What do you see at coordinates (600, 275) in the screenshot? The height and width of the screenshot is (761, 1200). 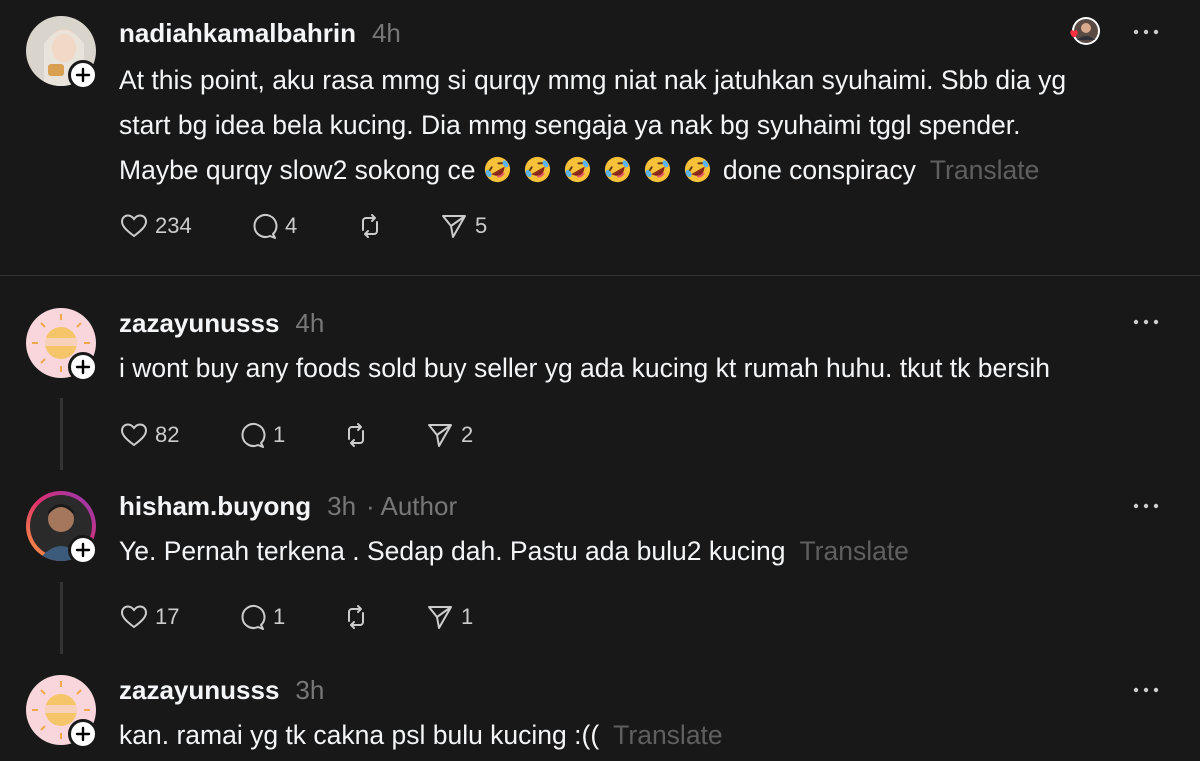 I see `divider` at bounding box center [600, 275].